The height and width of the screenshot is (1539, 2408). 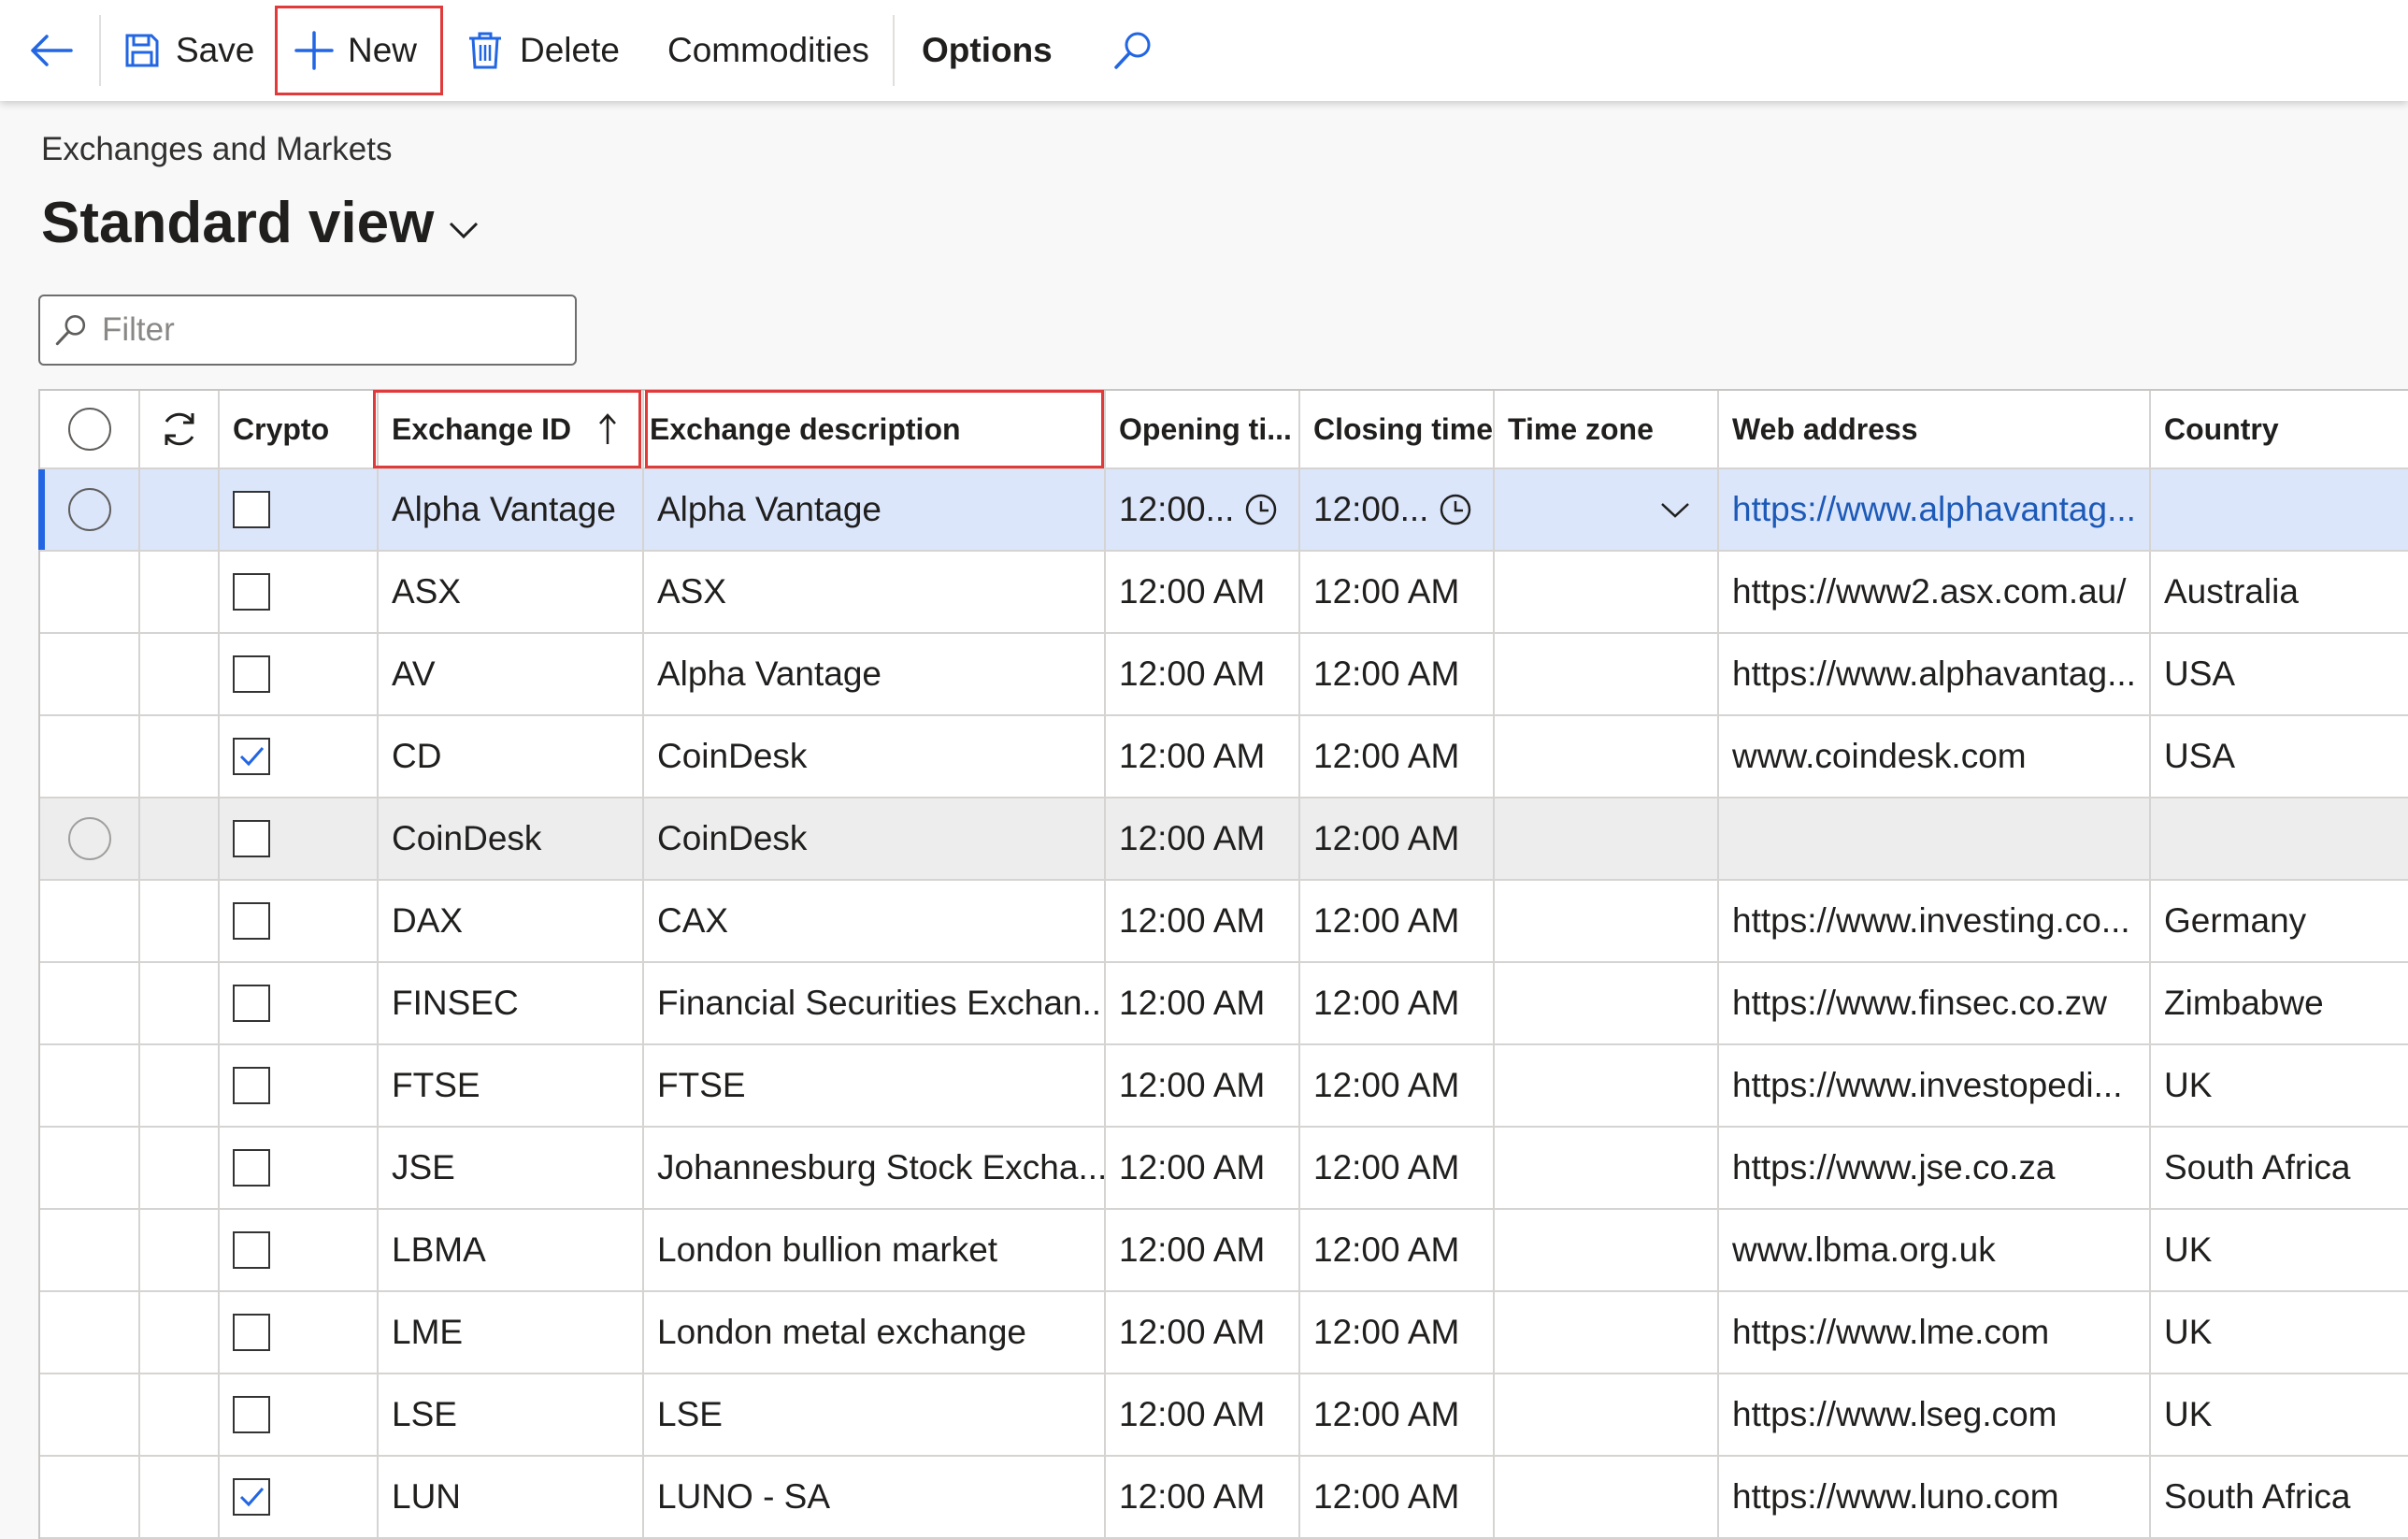 I want to click on select-all-cell, so click(x=90, y=429).